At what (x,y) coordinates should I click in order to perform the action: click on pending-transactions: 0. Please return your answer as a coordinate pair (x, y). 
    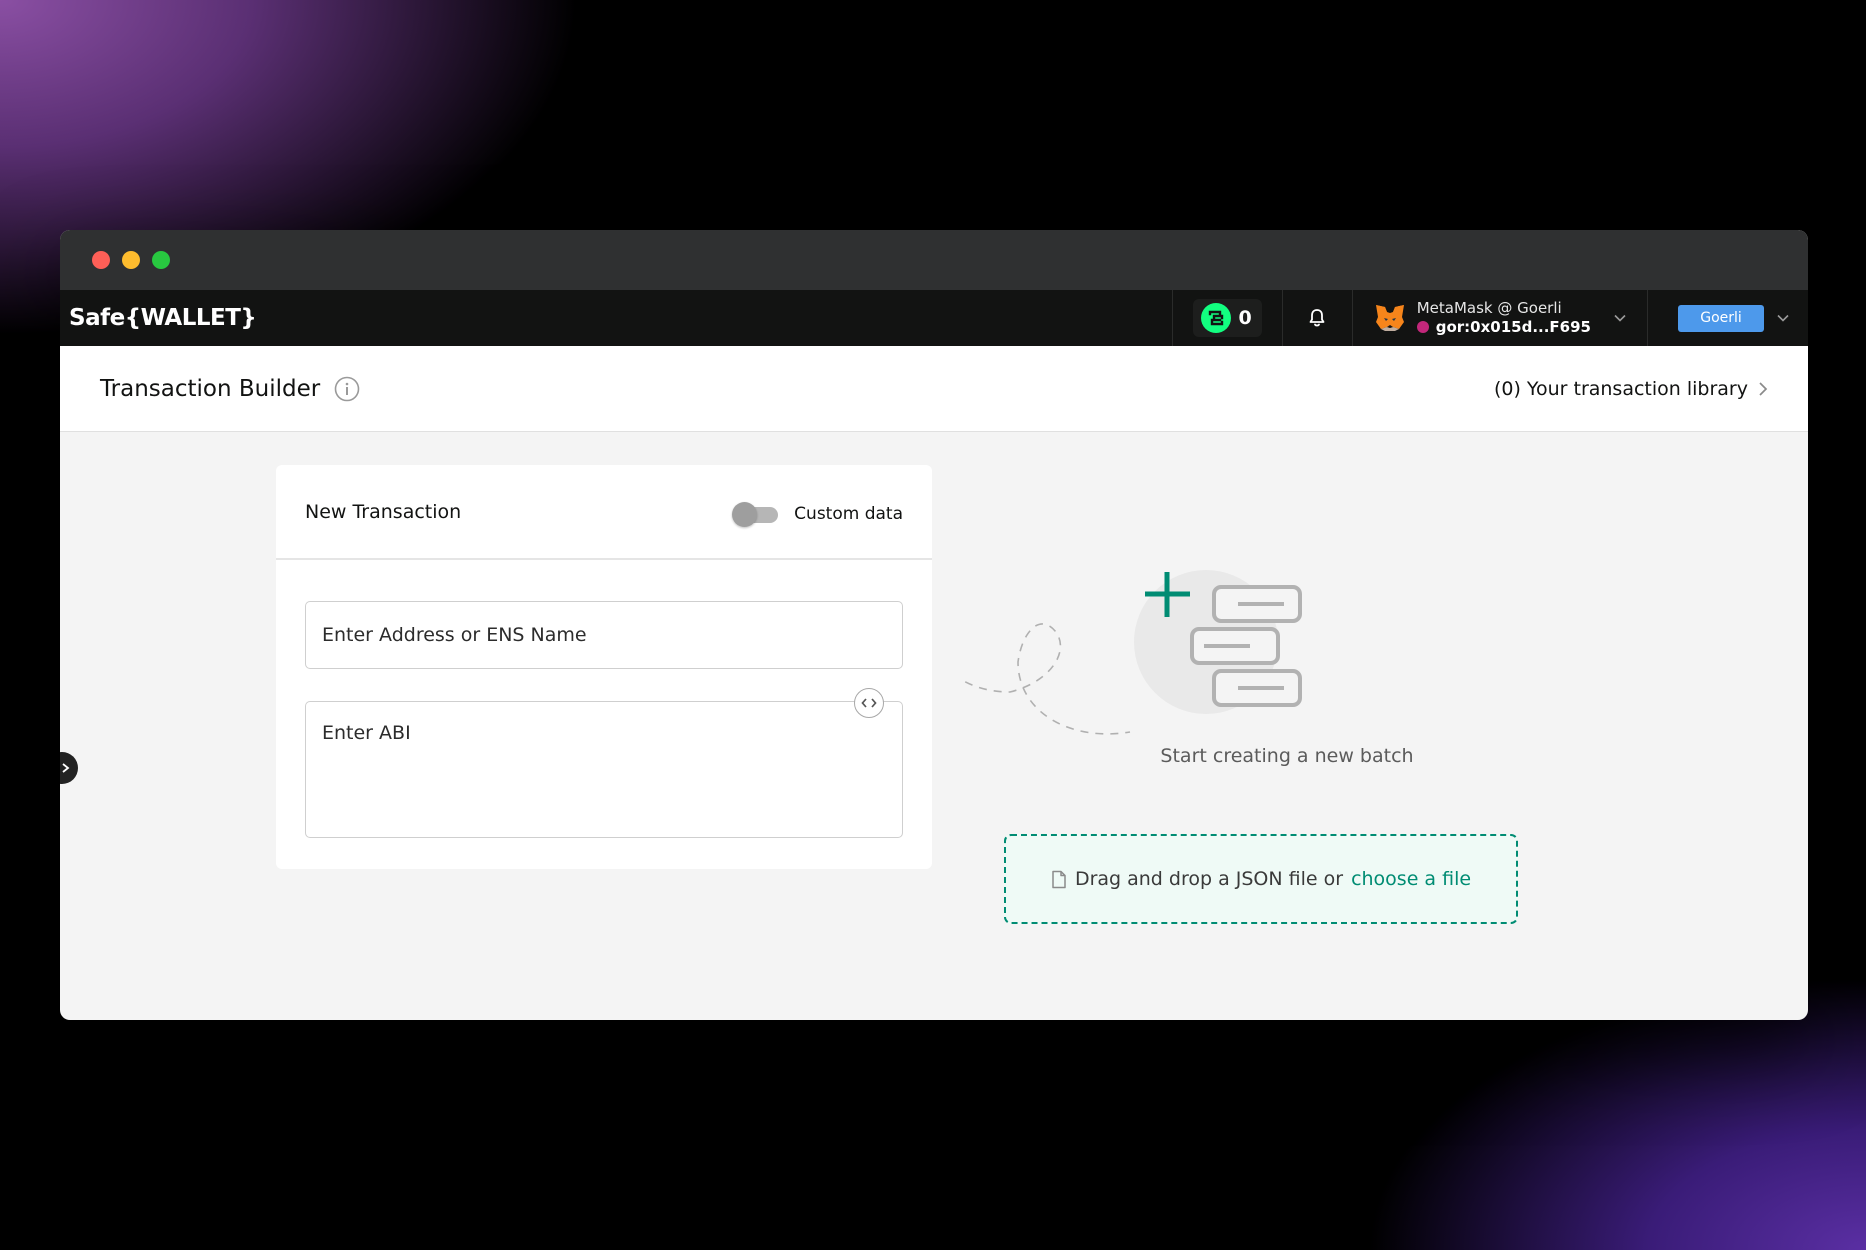
    Looking at the image, I should click on (1226, 318).